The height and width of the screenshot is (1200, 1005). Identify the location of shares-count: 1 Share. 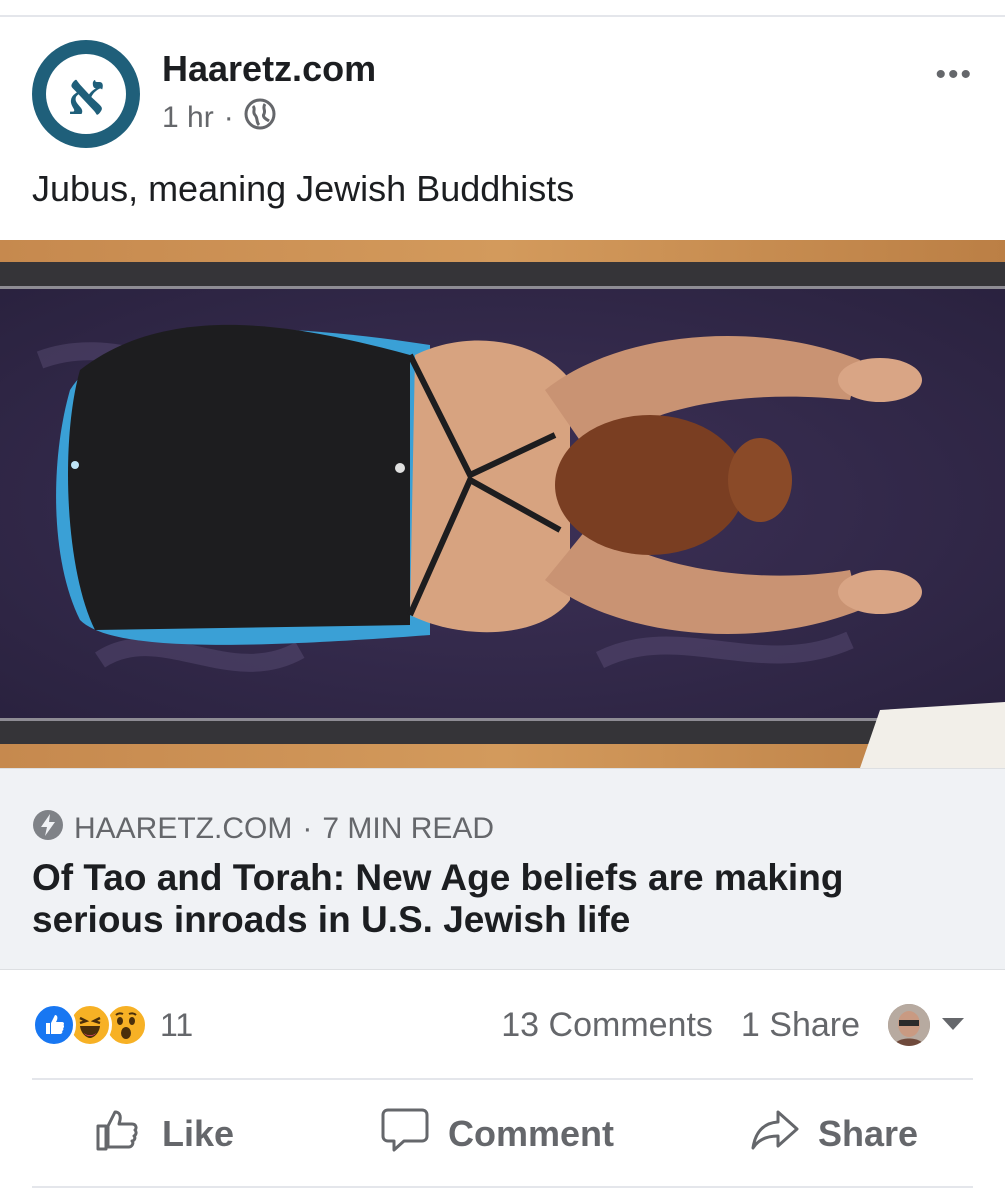
(800, 1025).